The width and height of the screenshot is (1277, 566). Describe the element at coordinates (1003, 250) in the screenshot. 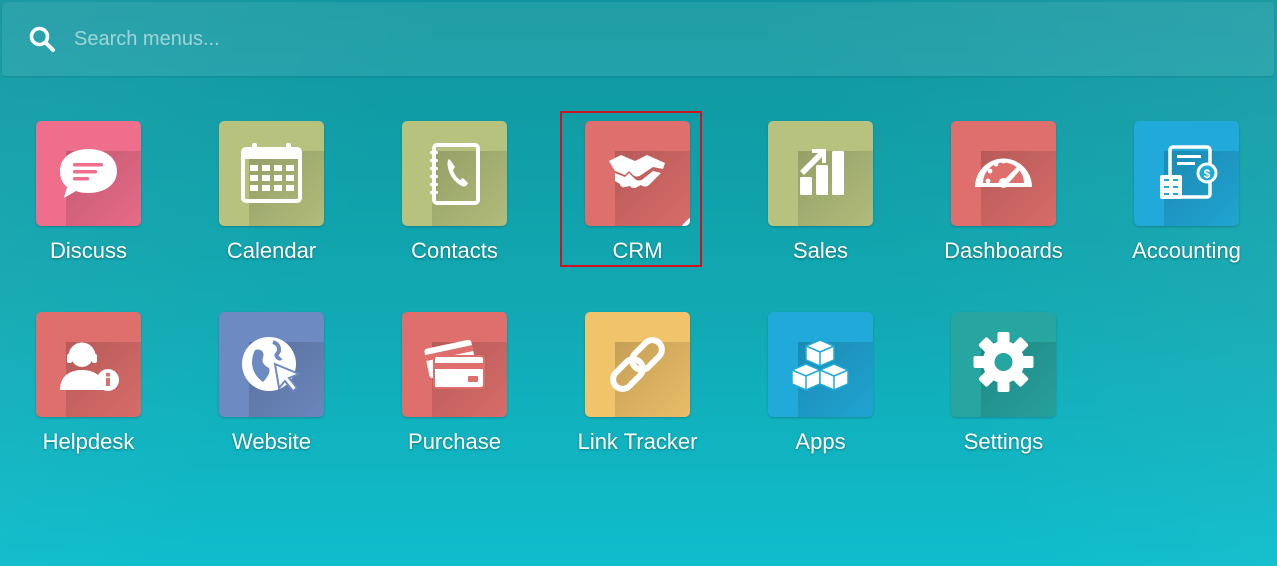

I see `app-label: Dashboards` at that location.